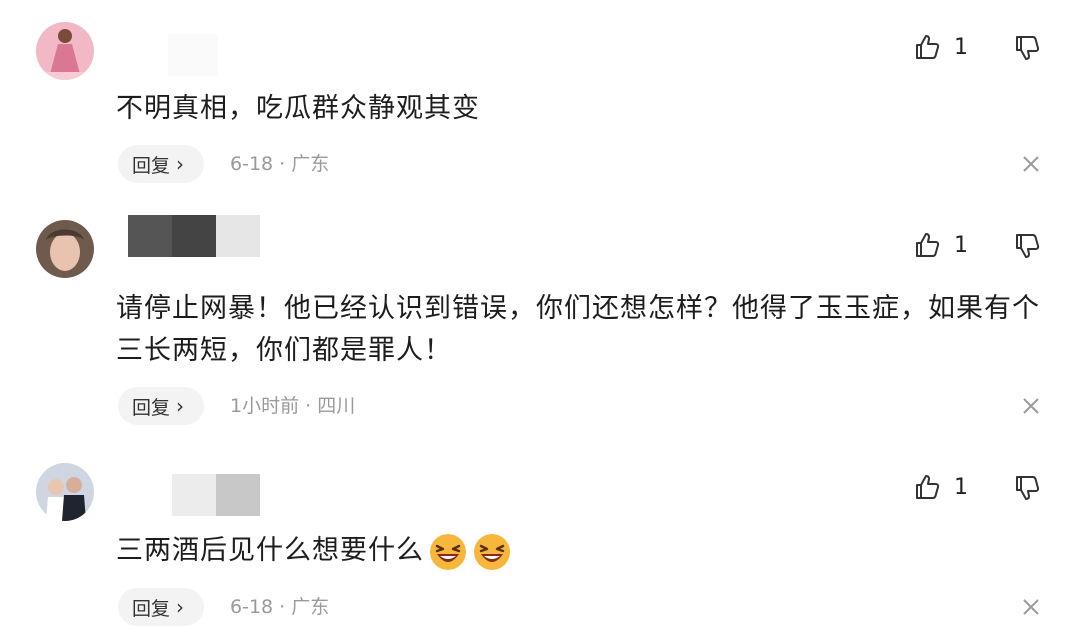 This screenshot has width=1079, height=636. I want to click on comment-text-row: 三两酒后见什么想要什么, so click(581, 551).